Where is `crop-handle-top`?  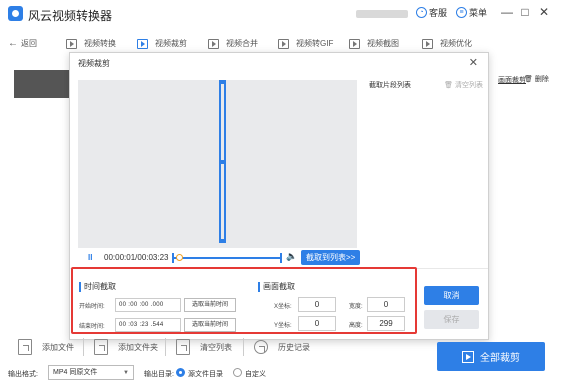
crop-handle-top is located at coordinates (222, 82).